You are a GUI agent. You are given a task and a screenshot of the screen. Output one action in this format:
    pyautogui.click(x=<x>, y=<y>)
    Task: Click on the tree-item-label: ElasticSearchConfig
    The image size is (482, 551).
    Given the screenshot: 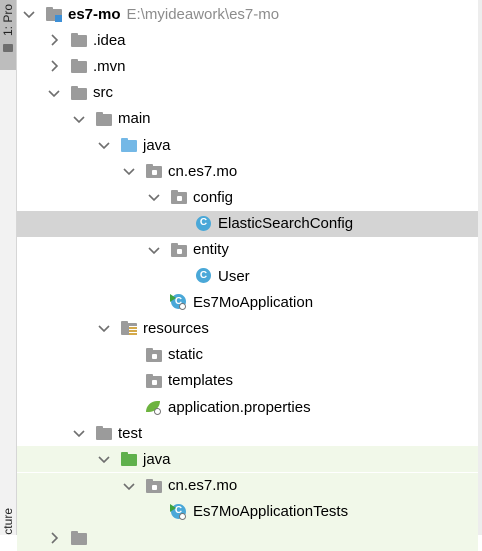 What is the action you would take?
    pyautogui.click(x=286, y=224)
    